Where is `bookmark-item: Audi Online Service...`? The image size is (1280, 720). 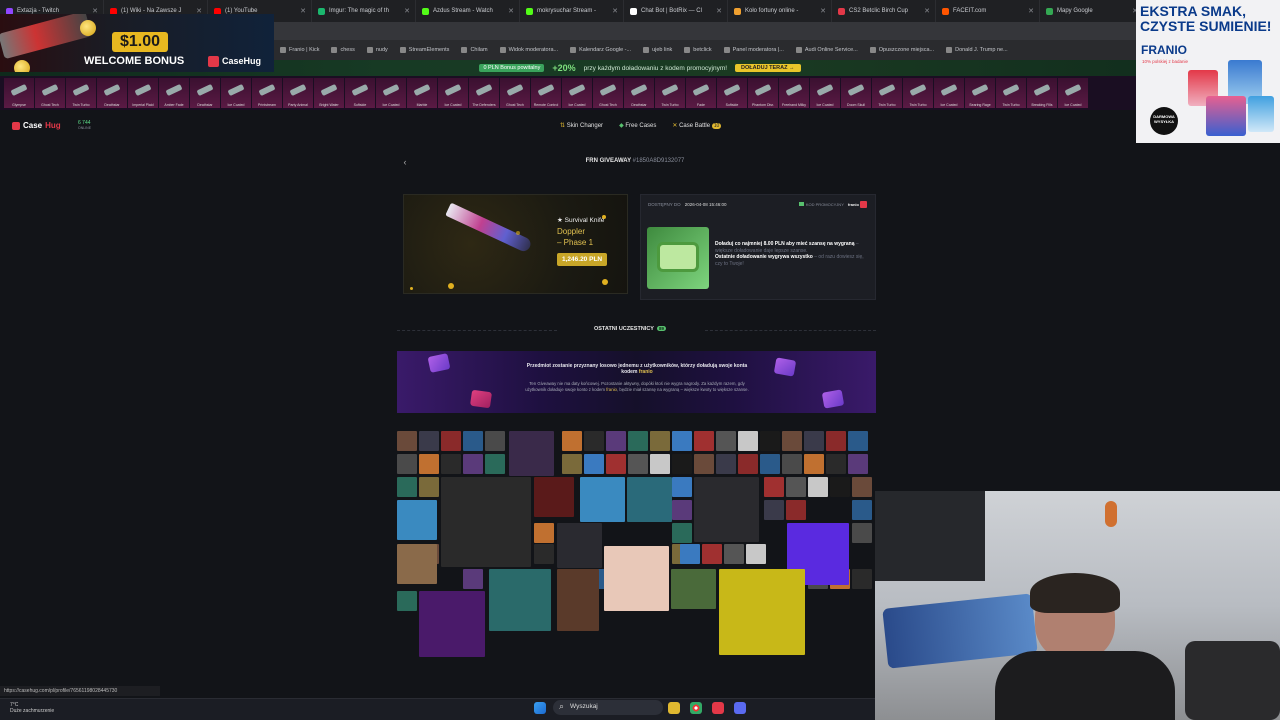
bookmark-item: Audi Online Service... is located at coordinates (826, 50).